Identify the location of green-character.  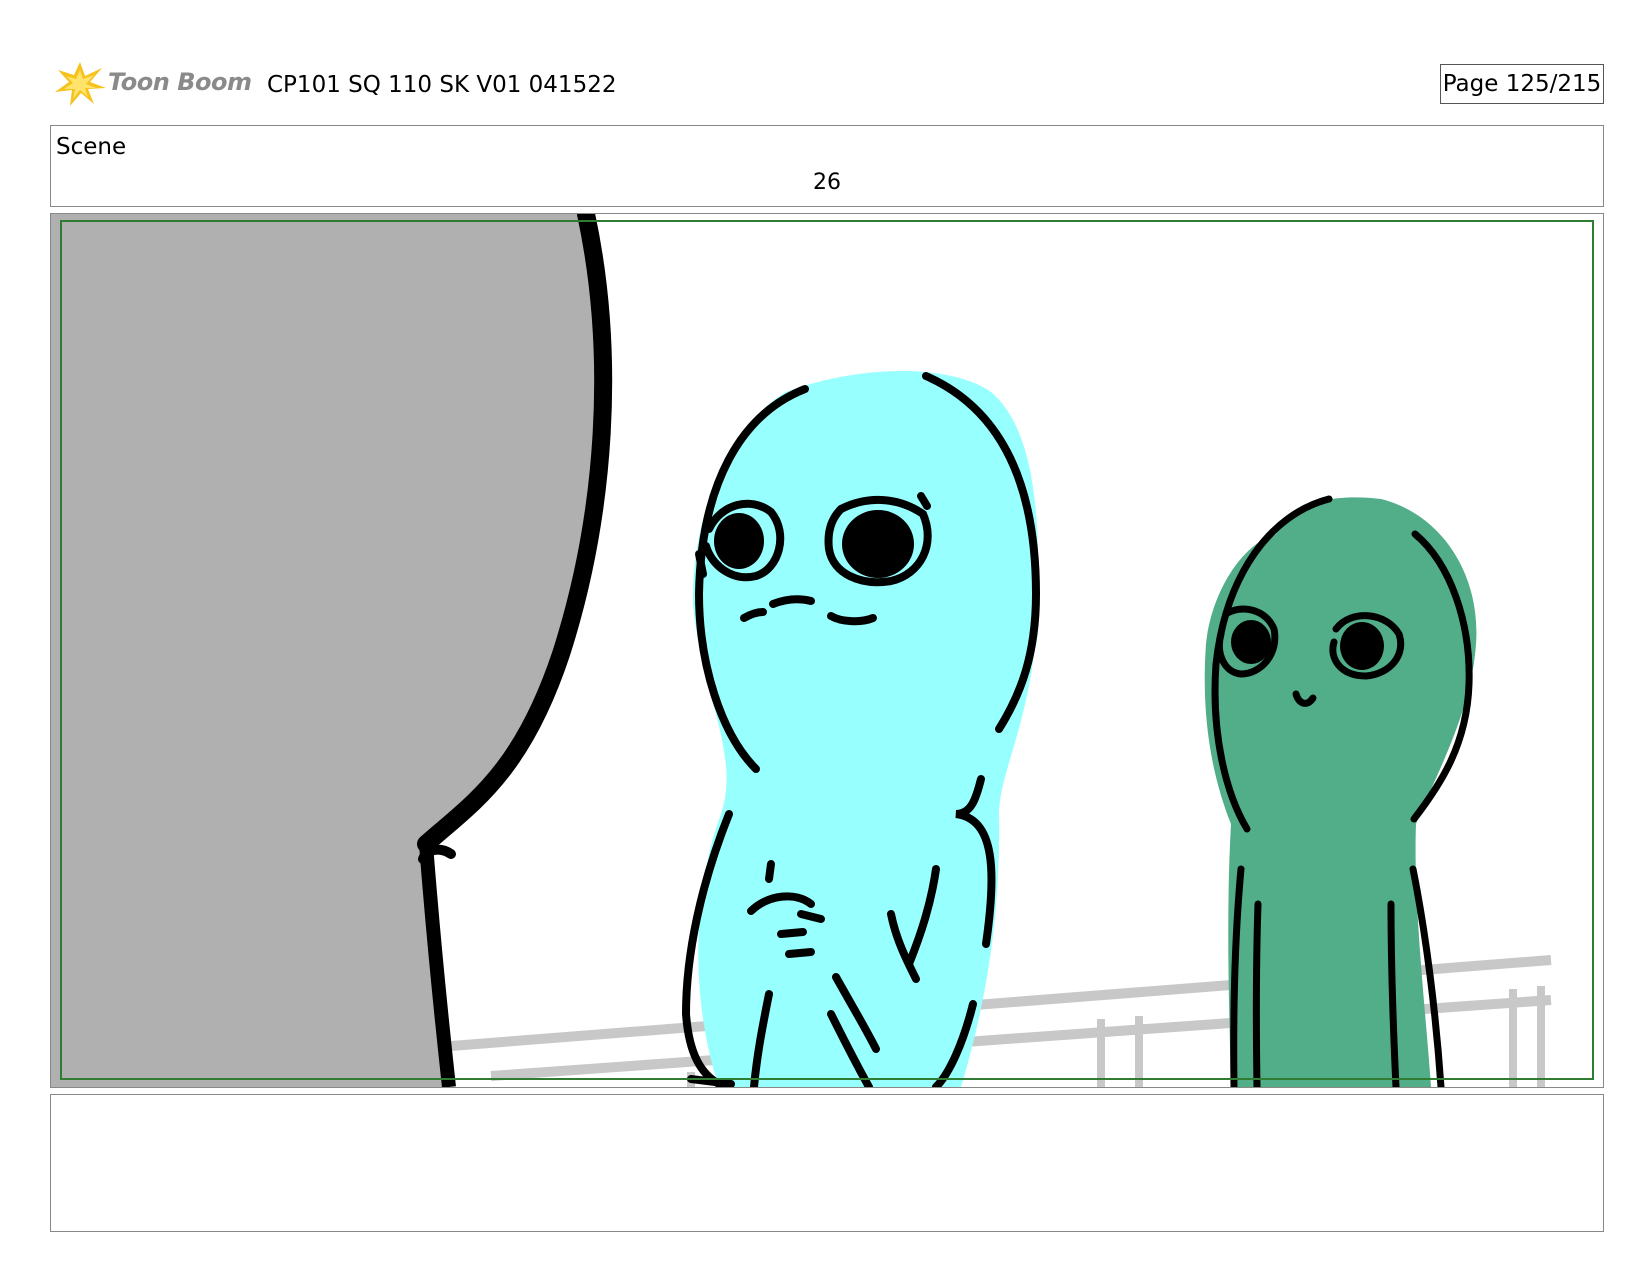
(1340, 791).